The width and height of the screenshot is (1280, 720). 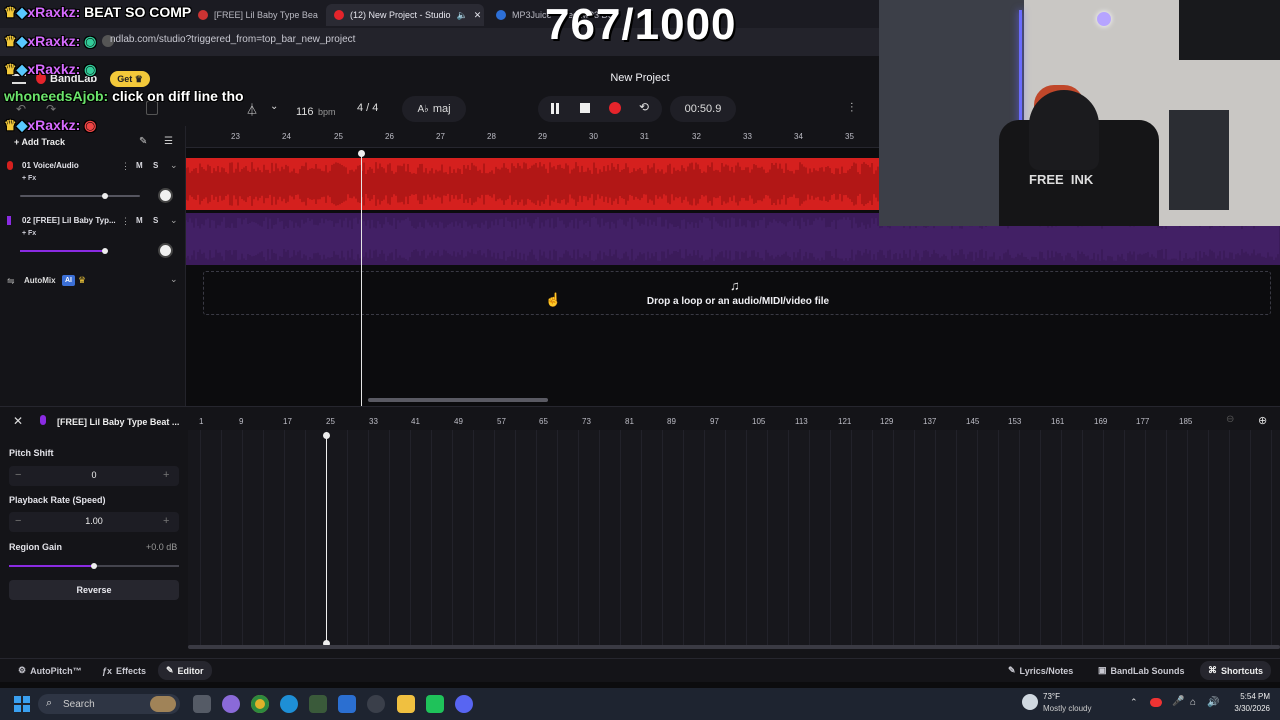 What do you see at coordinates (1134, 702) in the screenshot?
I see `chevron-up-icon: ⌃` at bounding box center [1134, 702].